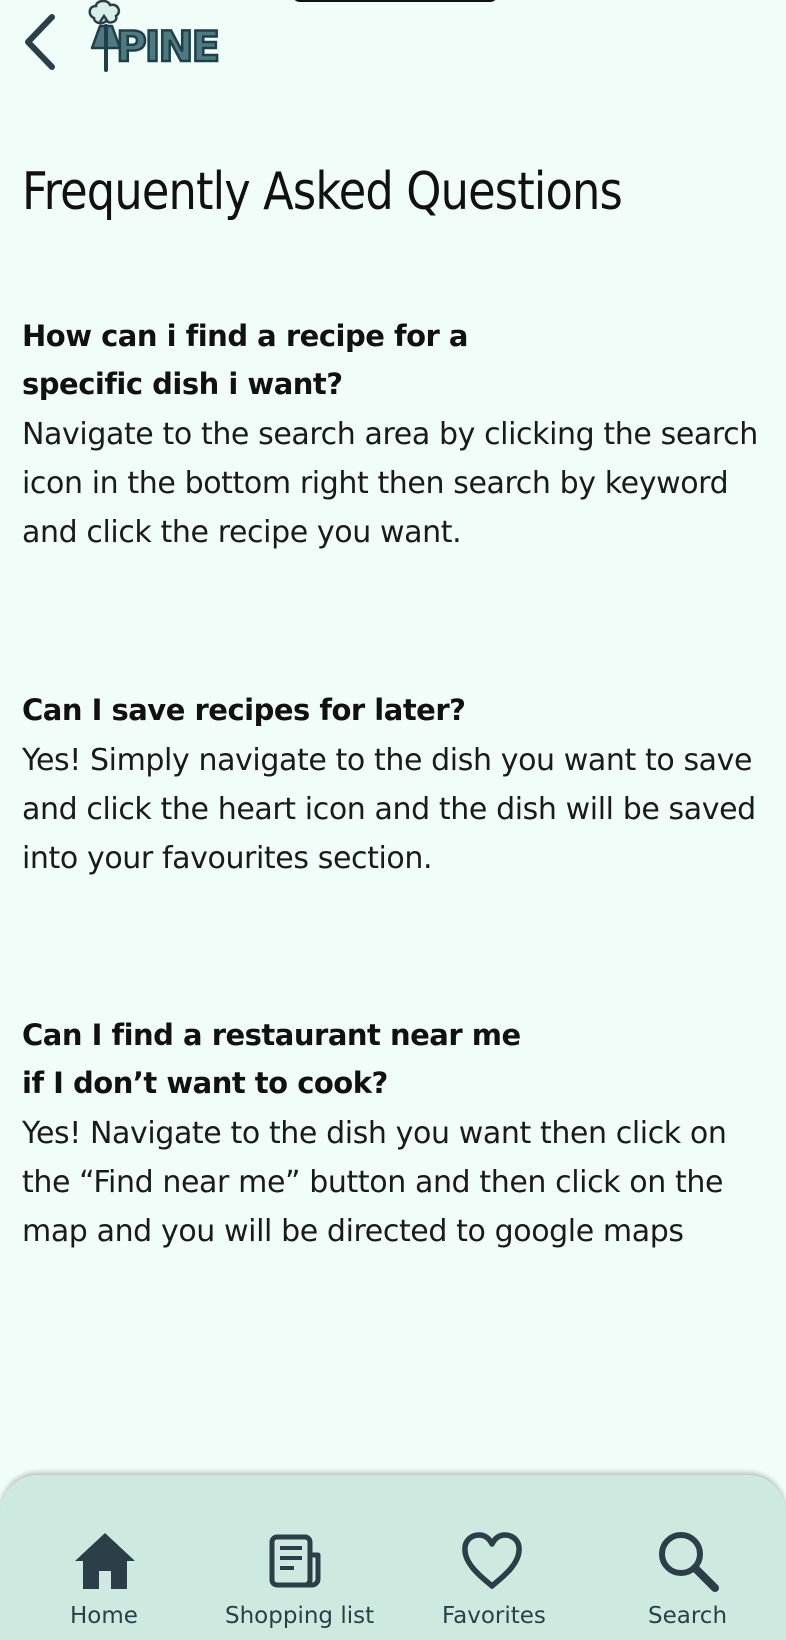  I want to click on nav-item-shopping-list: Shopping list, so click(300, 1557).